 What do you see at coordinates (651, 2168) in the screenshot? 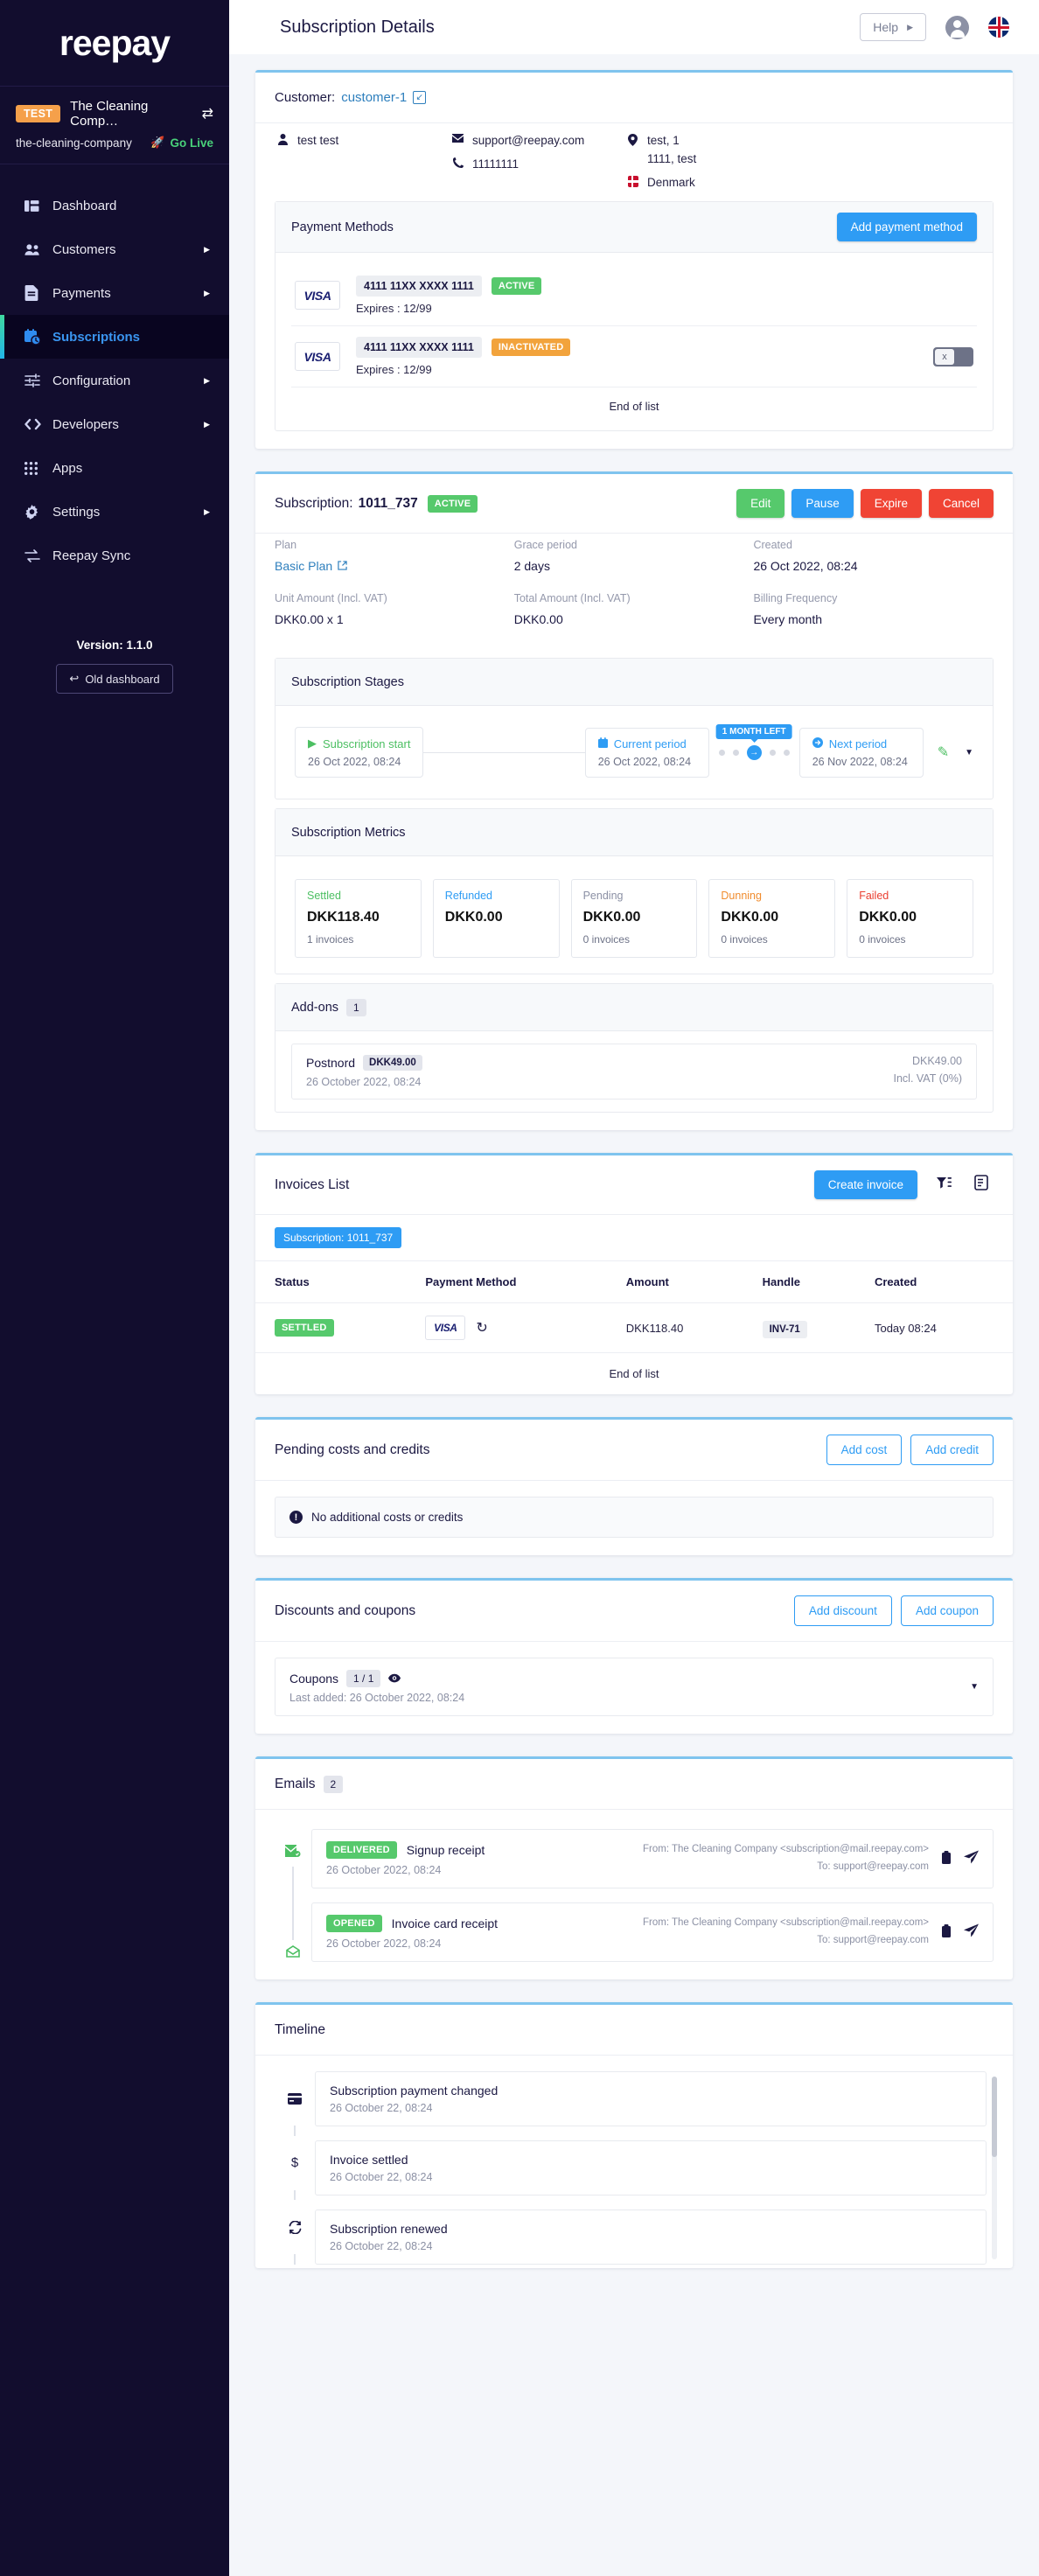
I see `timeline-item: Invoice settled 26 October 22, 08:24` at bounding box center [651, 2168].